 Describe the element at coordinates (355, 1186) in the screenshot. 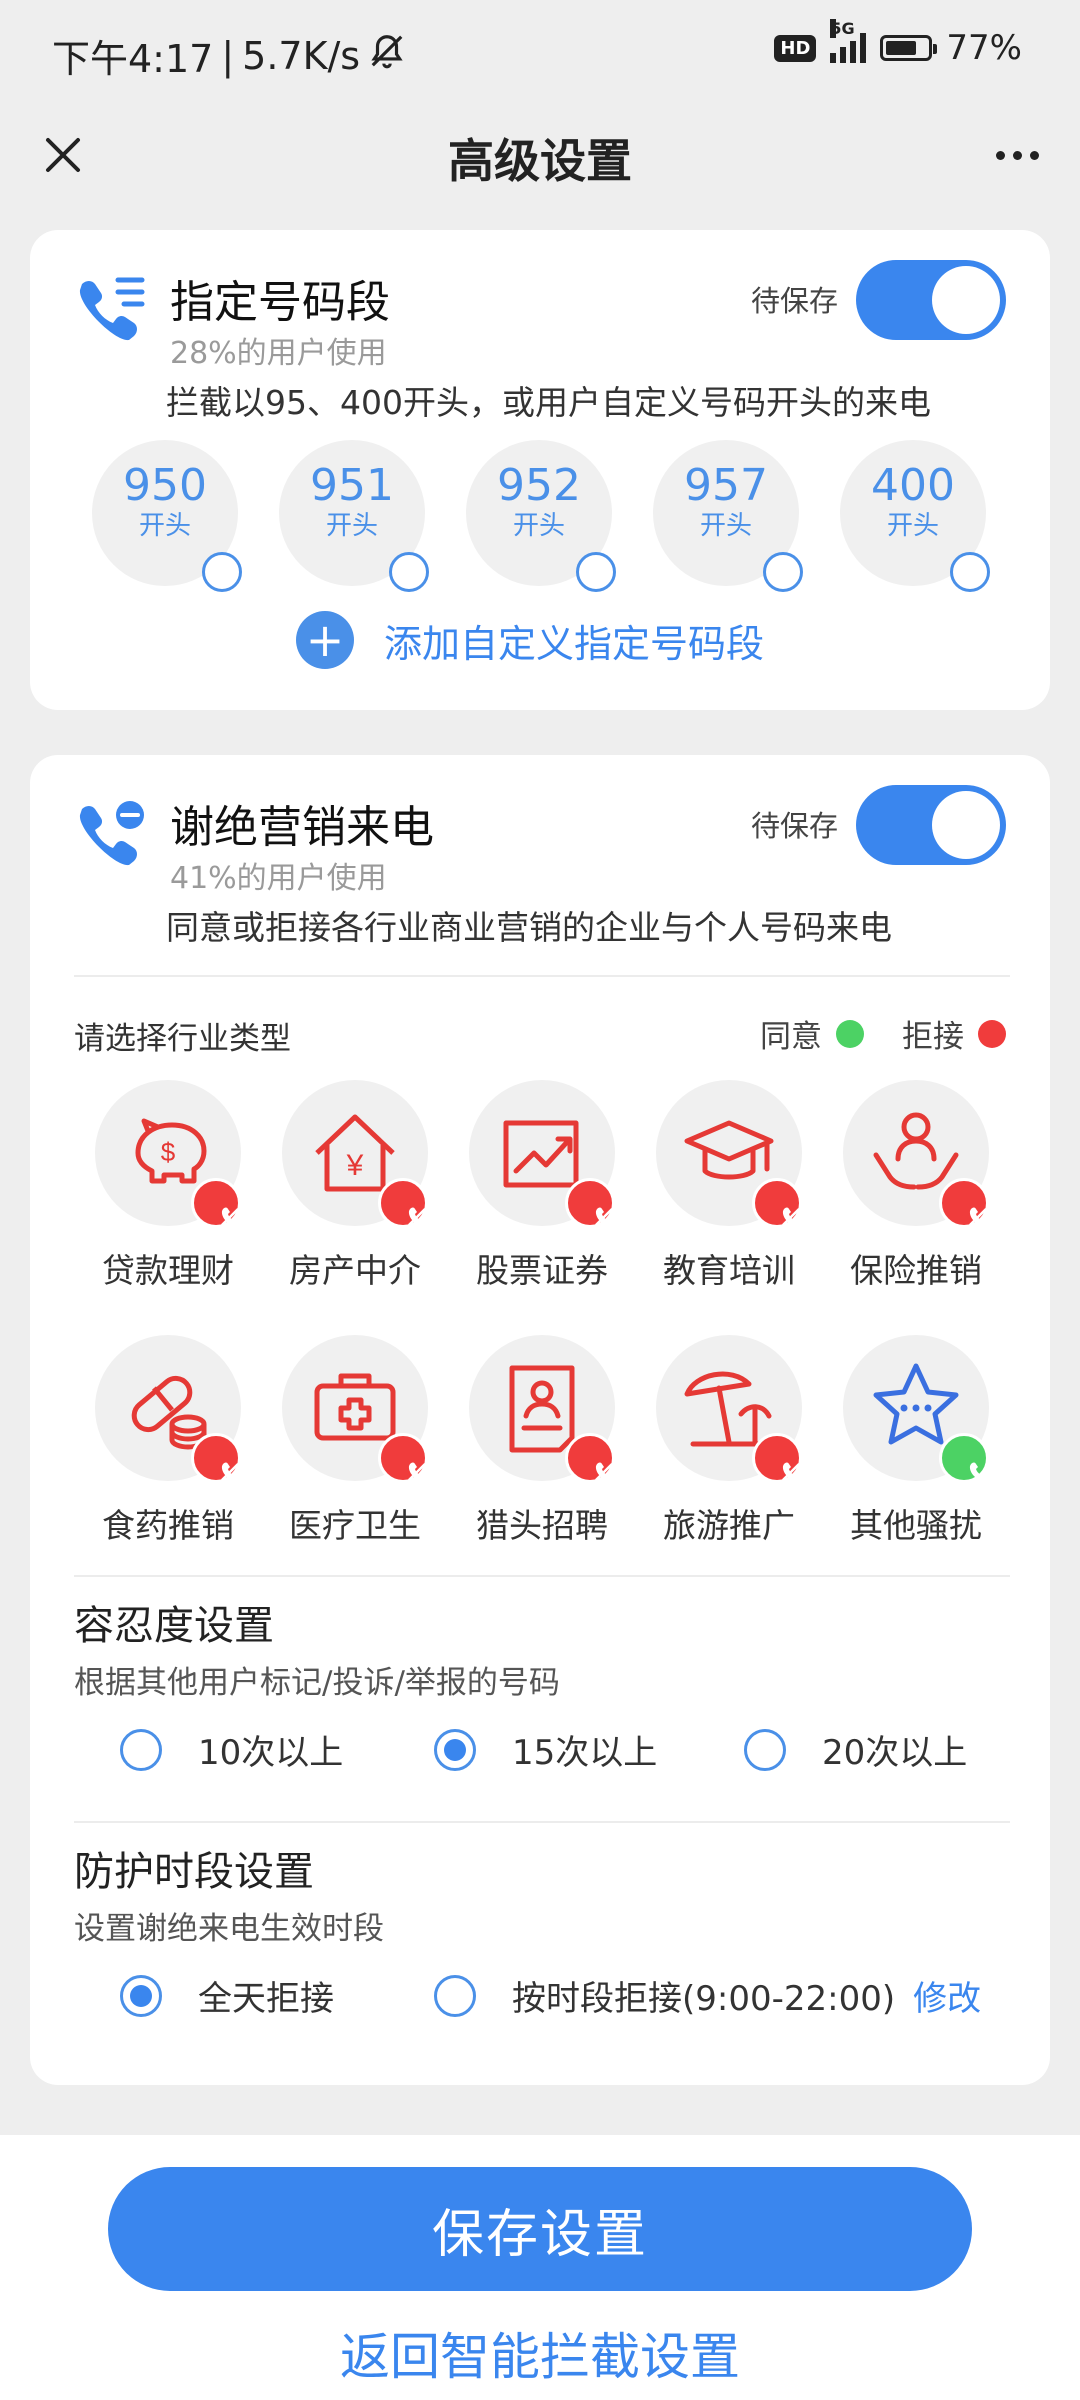

I see `industry-item: ¥ 房产中介` at that location.